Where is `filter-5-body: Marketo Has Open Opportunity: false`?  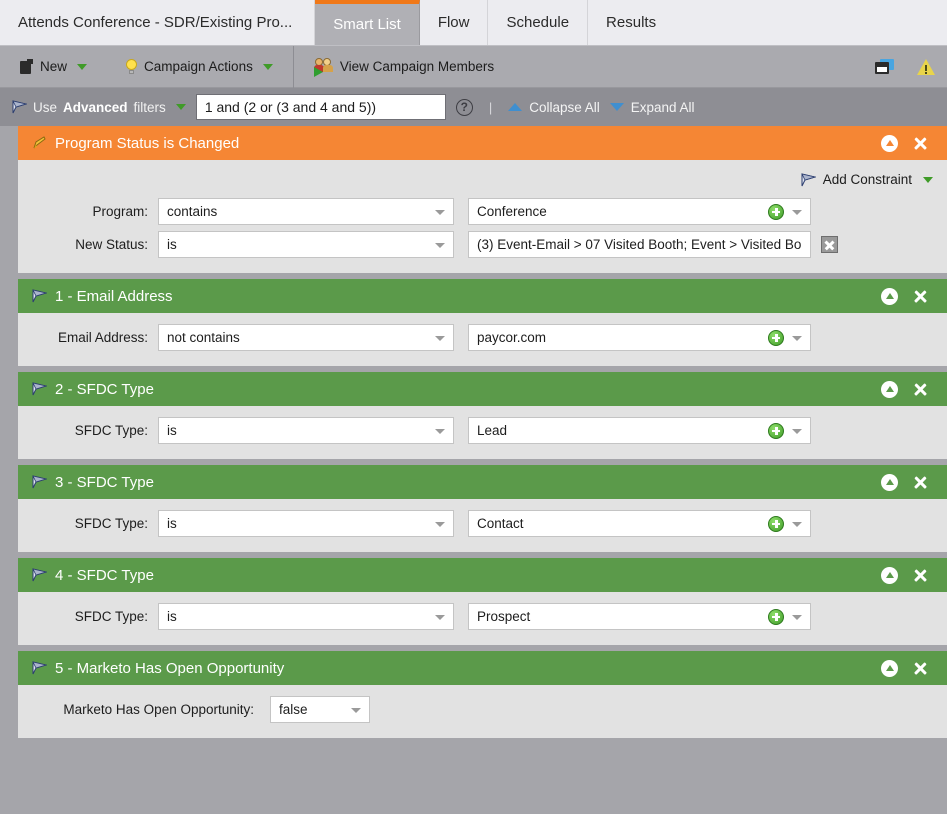 filter-5-body: Marketo Has Open Opportunity: false is located at coordinates (482, 711).